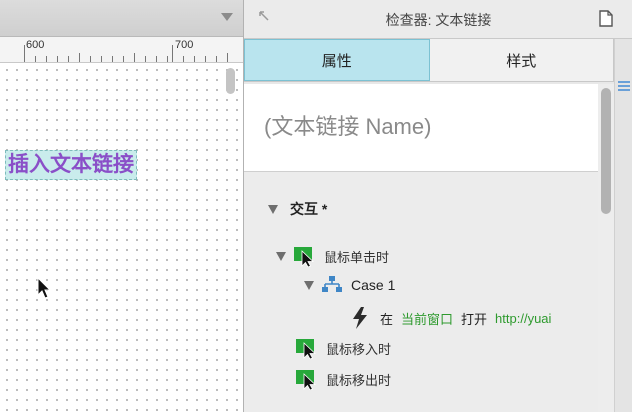 This screenshot has width=632, height=412. What do you see at coordinates (71, 165) in the screenshot?
I see `text-link-widget: 插入文本链接` at bounding box center [71, 165].